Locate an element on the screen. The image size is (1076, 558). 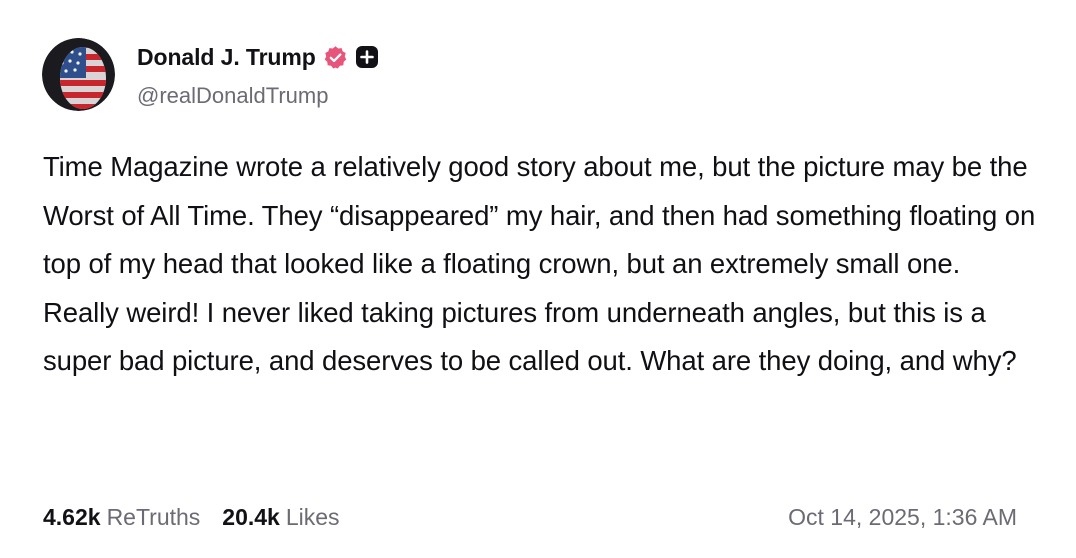
author-name-row: Donald J. Trump is located at coordinates (258, 57).